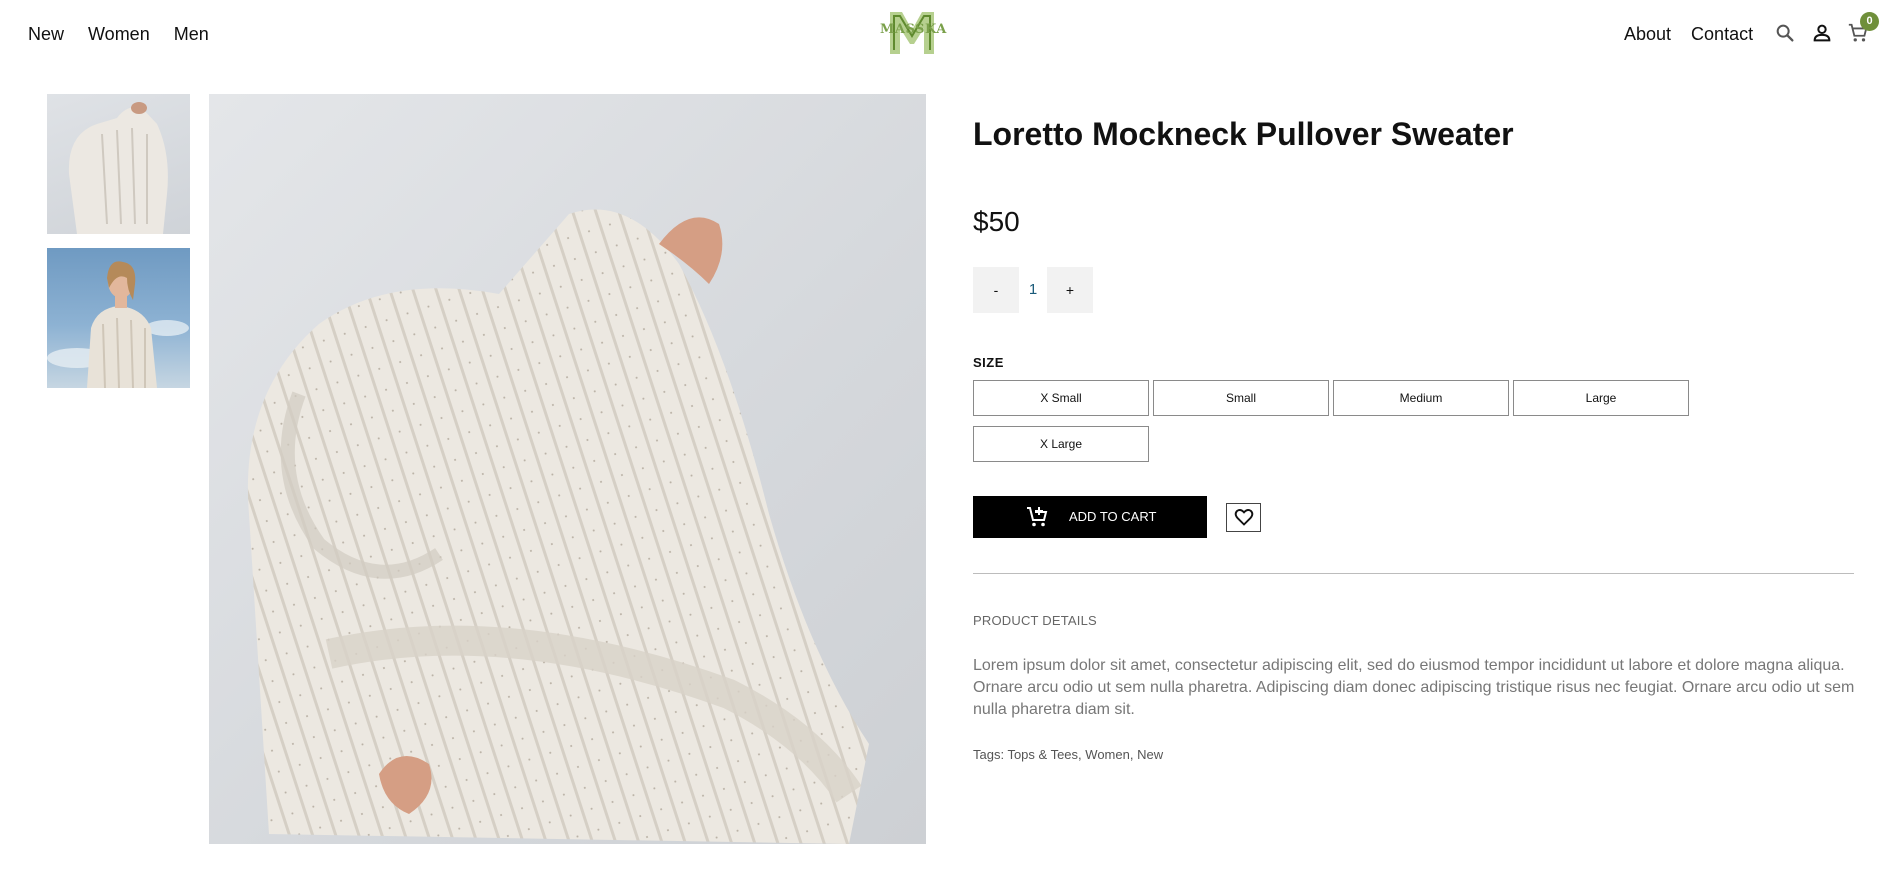 The image size is (1897, 887). Describe the element at coordinates (1061, 398) in the screenshot. I see `size-option-x-small: X Small` at that location.